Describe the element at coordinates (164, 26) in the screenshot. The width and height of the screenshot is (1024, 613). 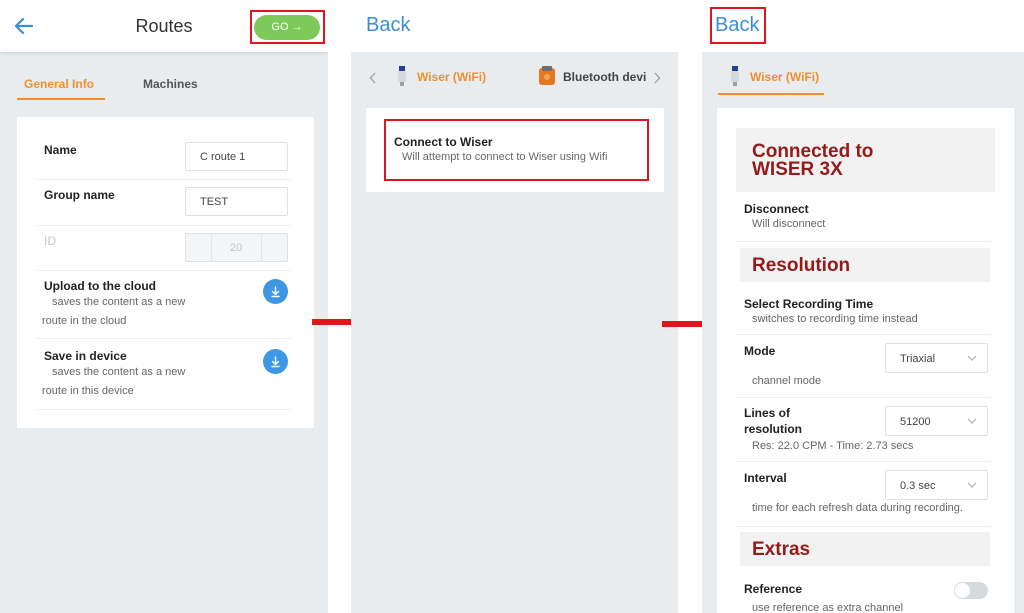
I see `app-bar: Routes GO →` at that location.